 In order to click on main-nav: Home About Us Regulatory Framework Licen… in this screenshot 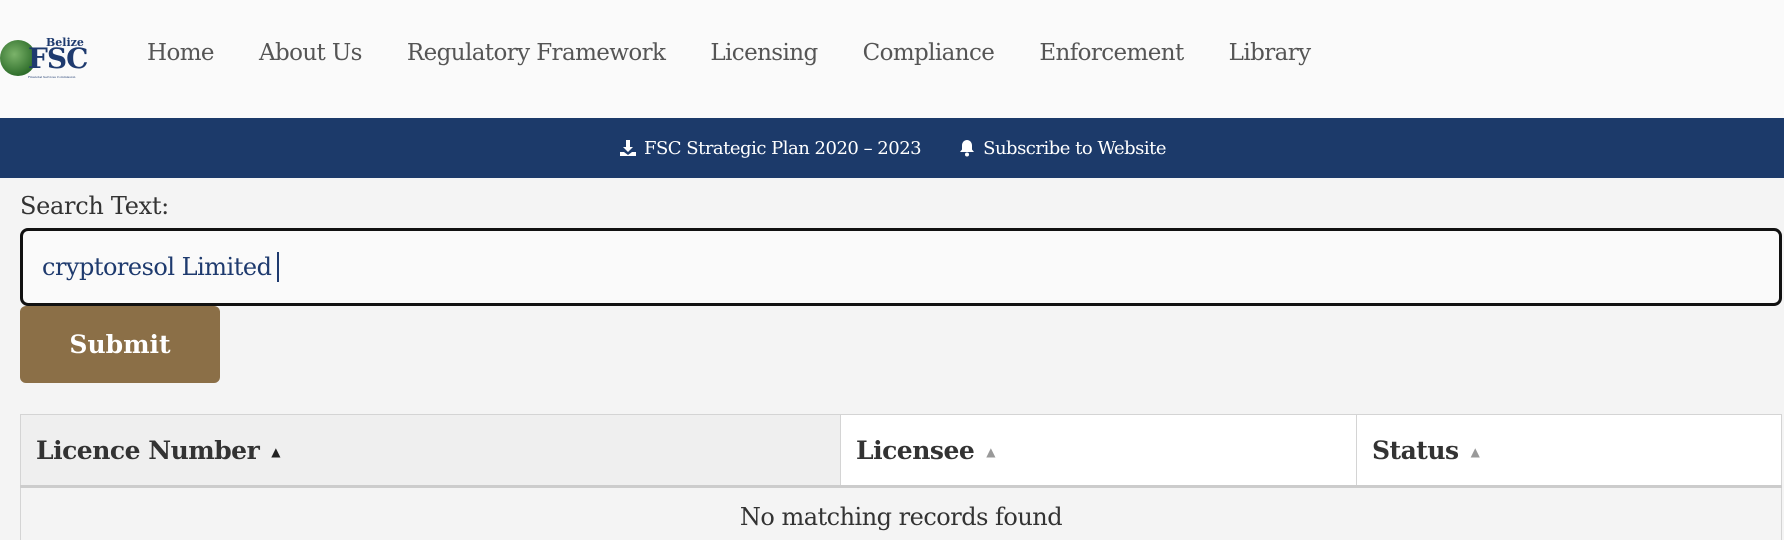, I will do `click(751, 53)`.